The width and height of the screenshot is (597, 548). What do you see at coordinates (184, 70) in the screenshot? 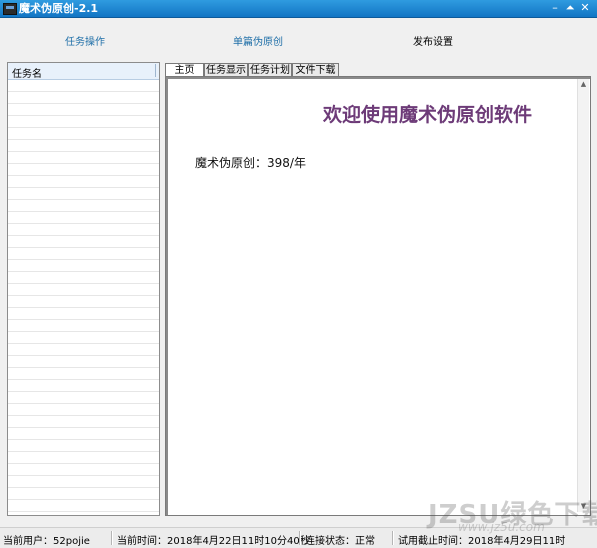
I see `tab-home: 主页` at bounding box center [184, 70].